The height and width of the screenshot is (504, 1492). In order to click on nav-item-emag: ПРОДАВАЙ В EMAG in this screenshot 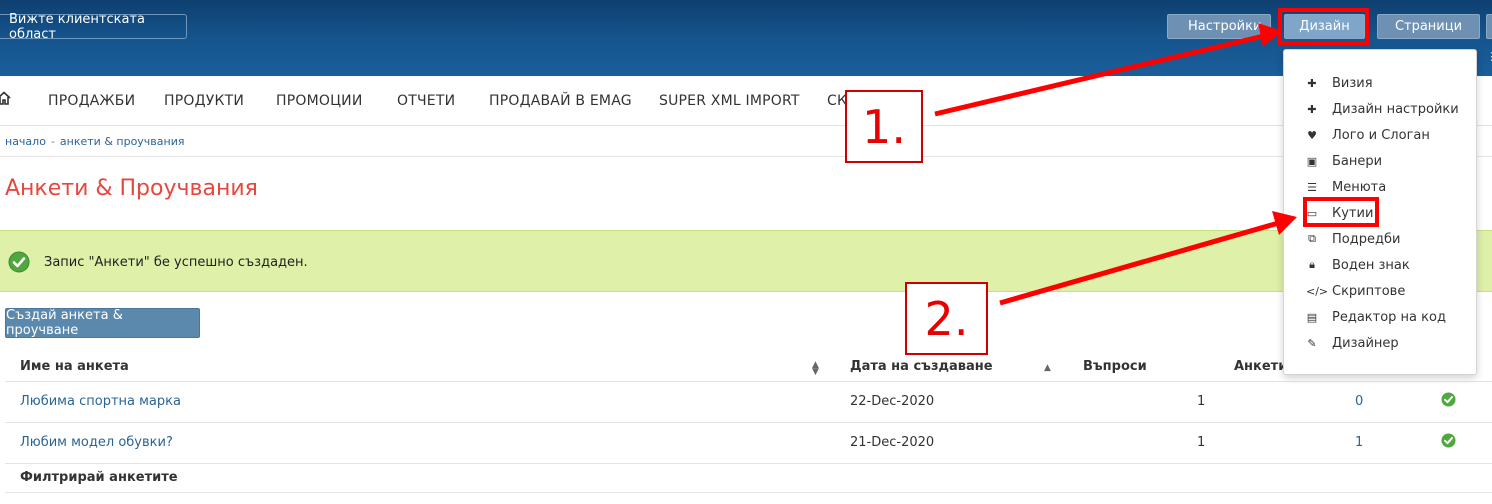, I will do `click(560, 101)`.